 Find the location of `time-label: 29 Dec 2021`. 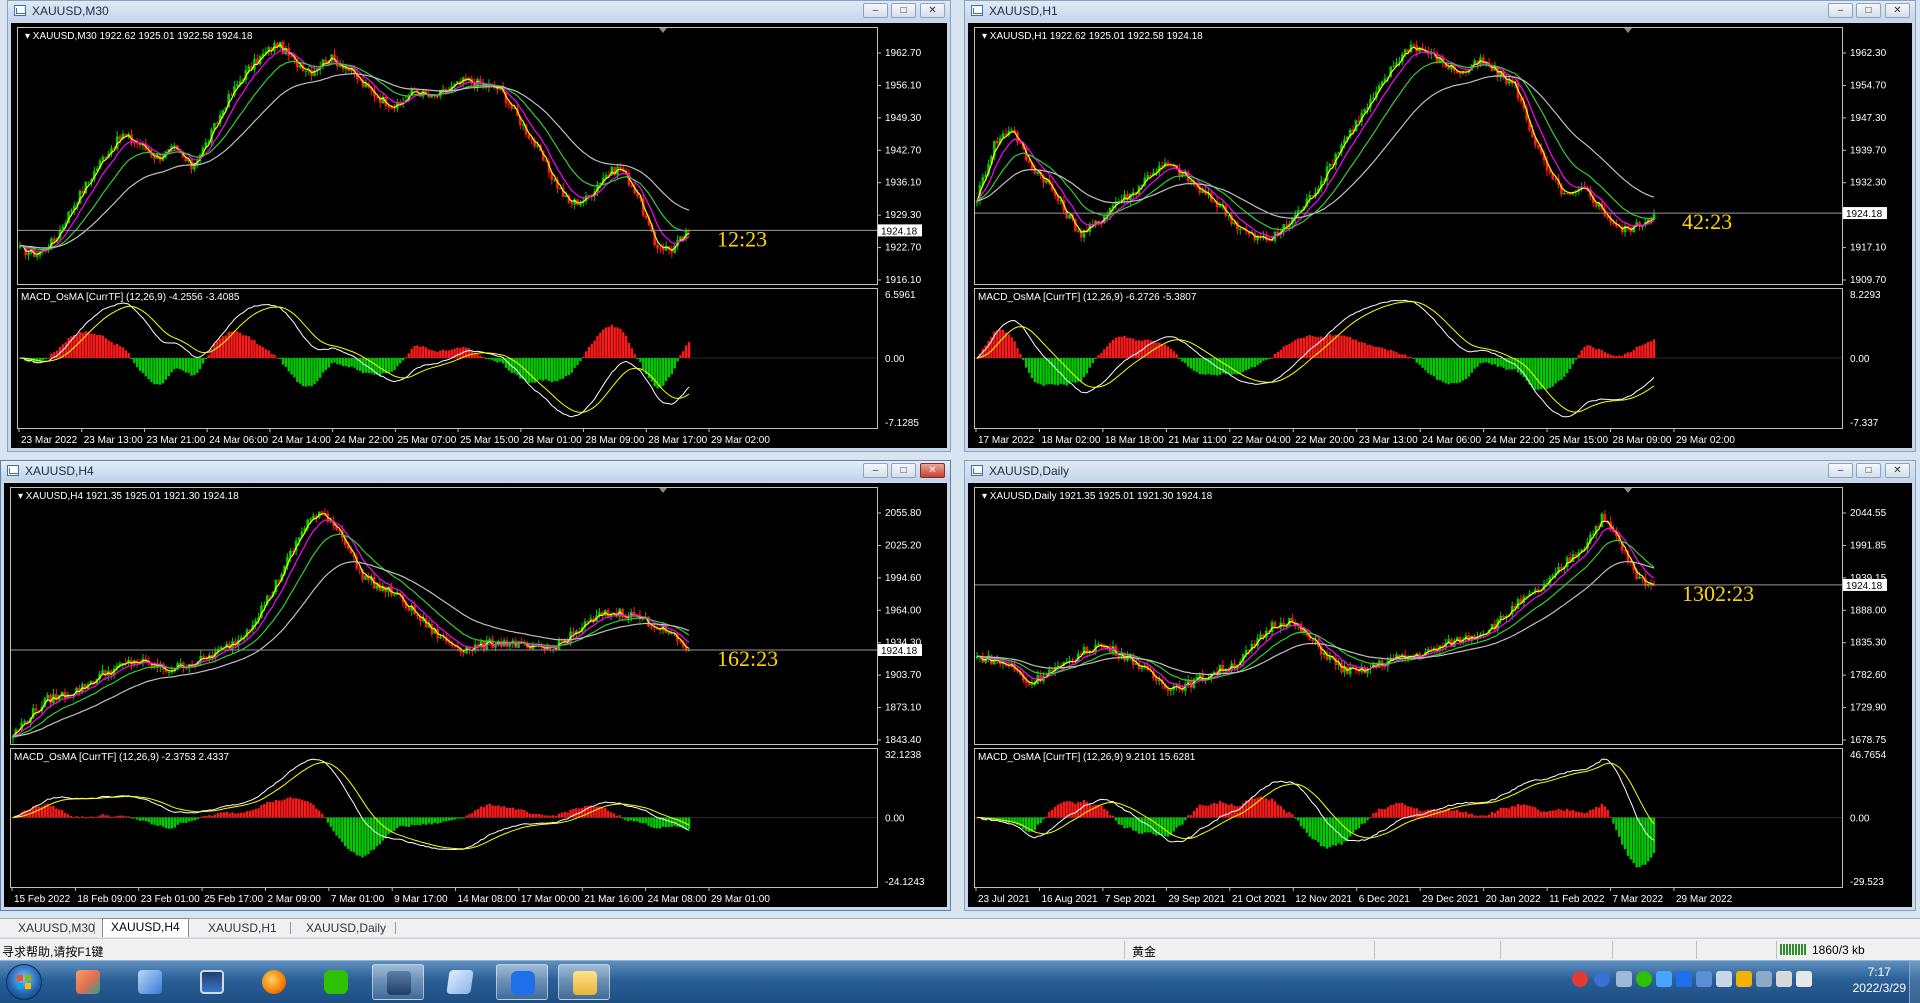

time-label: 29 Dec 2021 is located at coordinates (1450, 899).